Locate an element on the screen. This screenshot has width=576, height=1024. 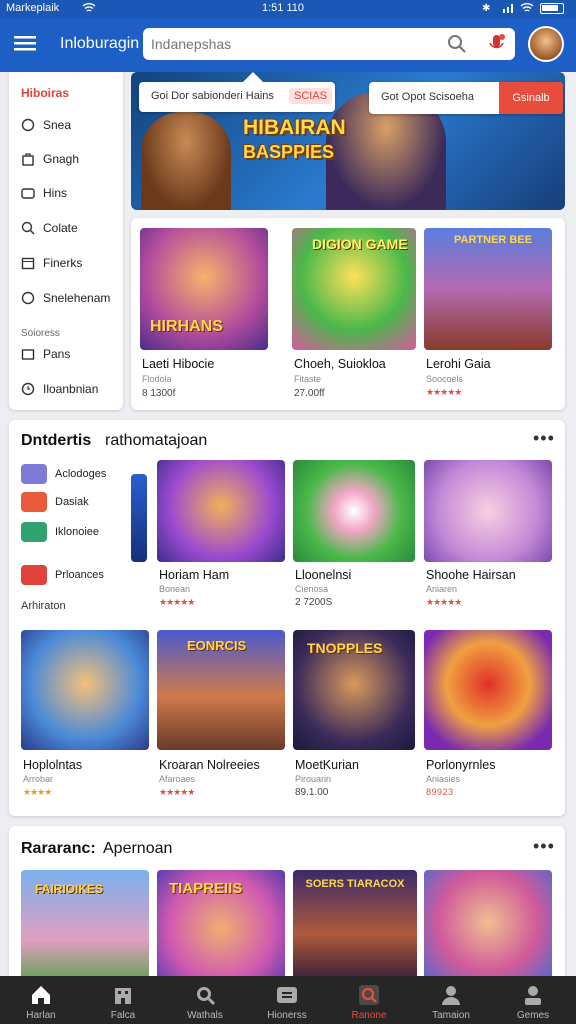
thumbnail-title: TNOPPLES is located at coordinates (345, 648).